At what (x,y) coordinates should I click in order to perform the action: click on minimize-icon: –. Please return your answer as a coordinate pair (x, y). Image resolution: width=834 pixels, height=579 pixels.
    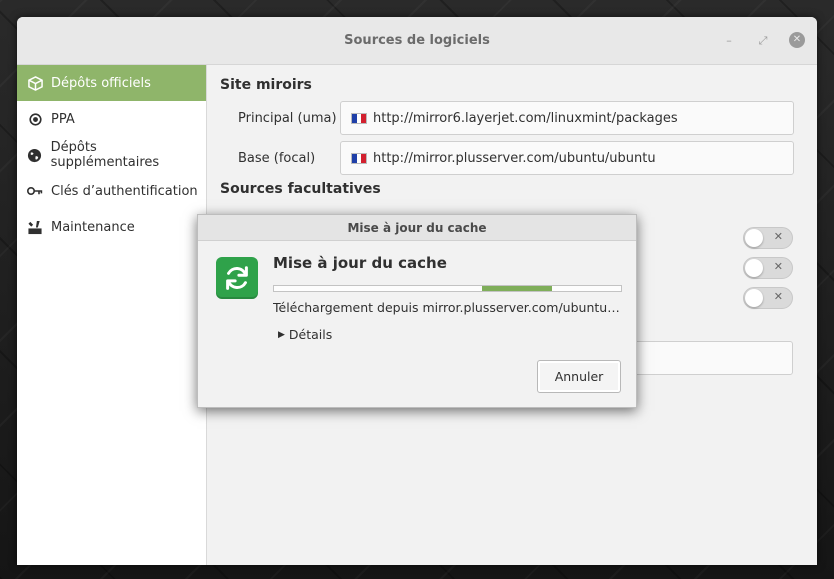
    Looking at the image, I should click on (729, 40).